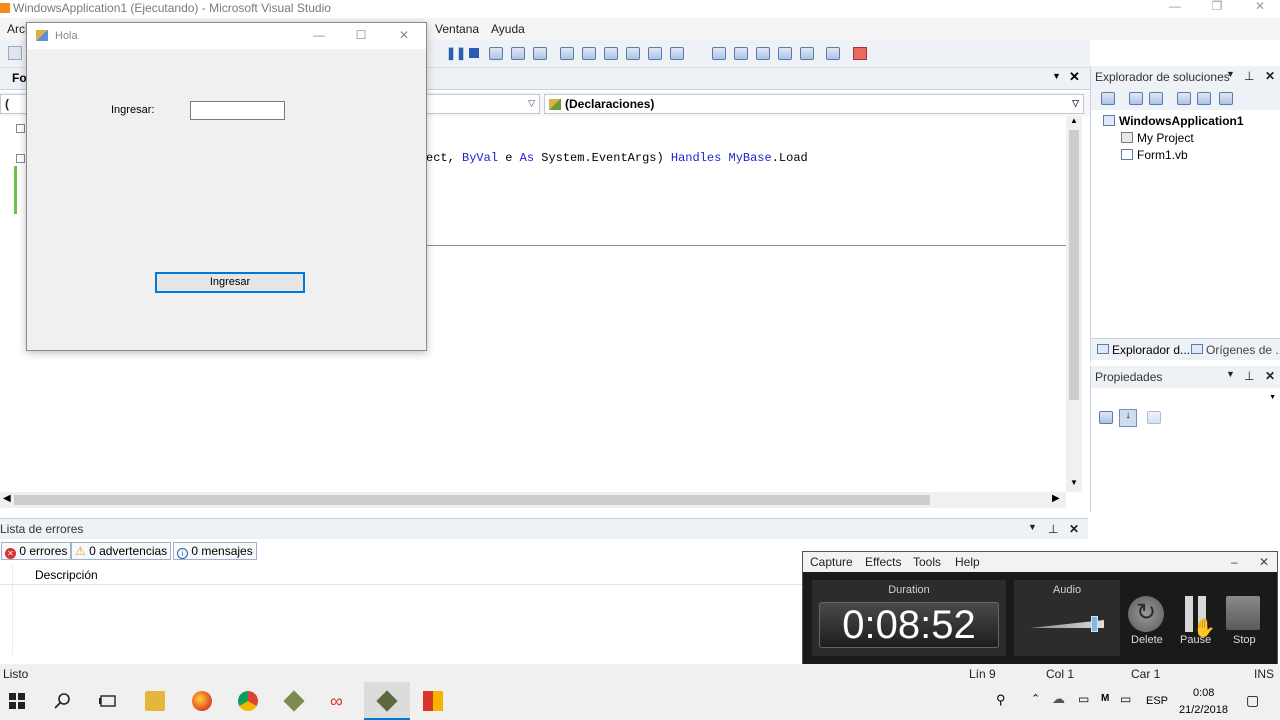 The image size is (1280, 720). Describe the element at coordinates (1157, 138) in the screenshot. I see `tree-item-my-project: My Project` at that location.